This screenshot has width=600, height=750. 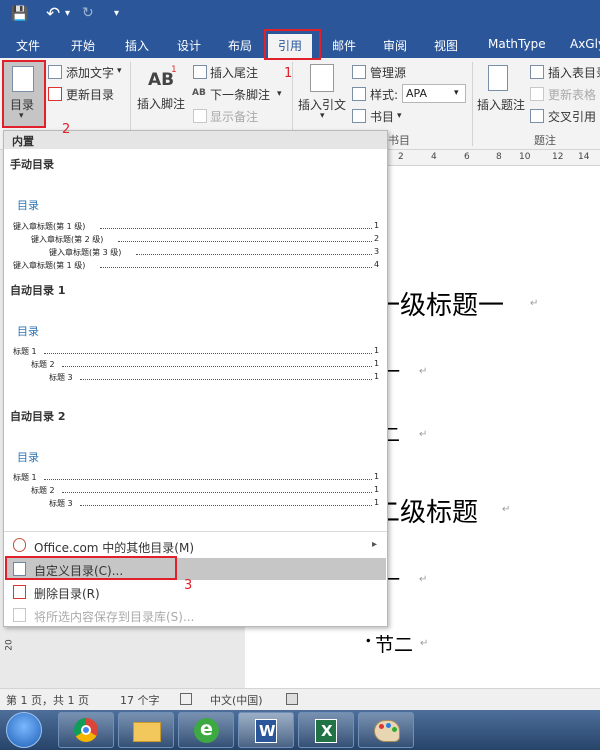 I want to click on tab-file: 文件, so click(x=28, y=45).